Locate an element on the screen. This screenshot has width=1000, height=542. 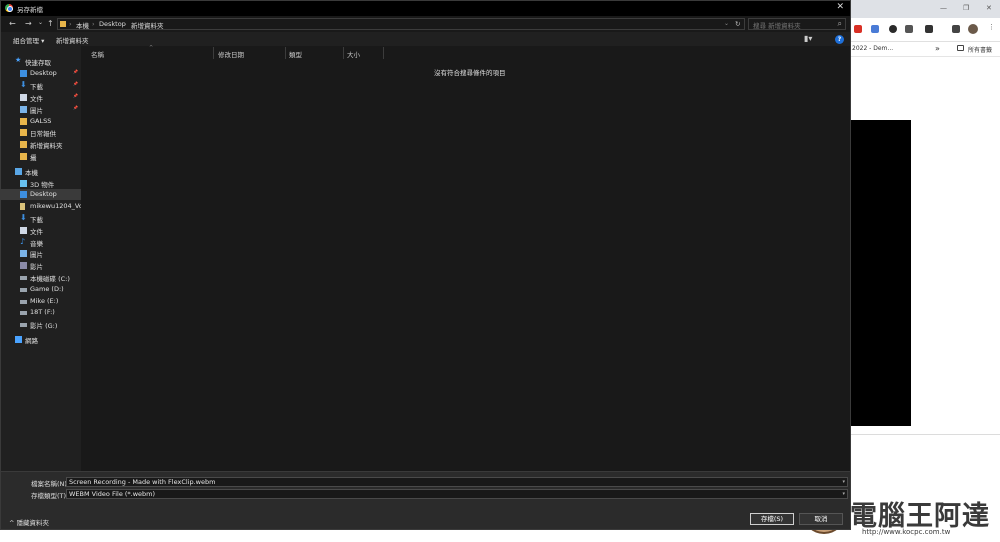
sidebar-item-drive-d: Game (D:) is located at coordinates (41, 289).